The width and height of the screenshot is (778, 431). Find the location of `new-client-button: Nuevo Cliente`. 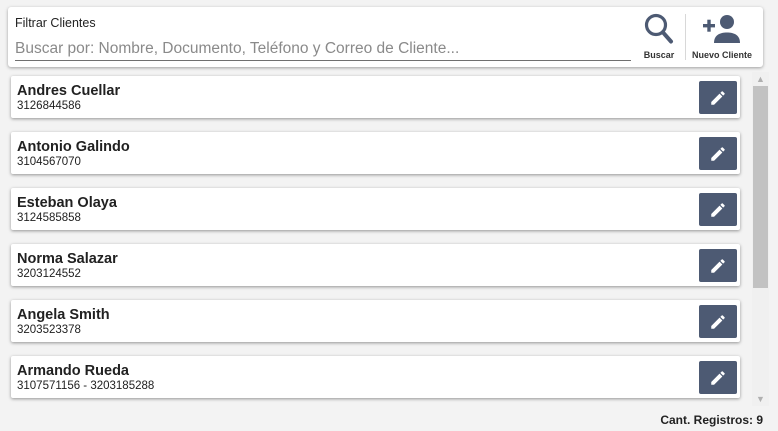

new-client-button: Nuevo Cliente is located at coordinates (722, 37).